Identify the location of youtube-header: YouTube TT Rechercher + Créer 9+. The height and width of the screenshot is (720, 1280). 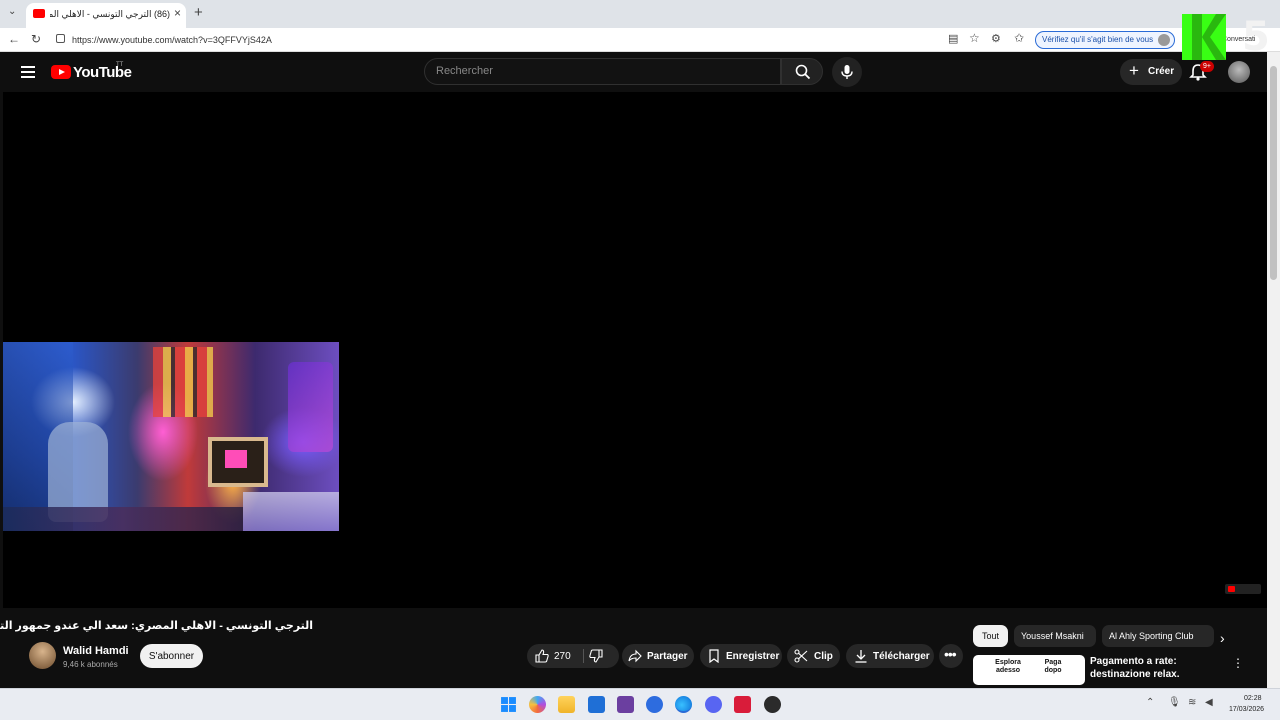
(635, 72).